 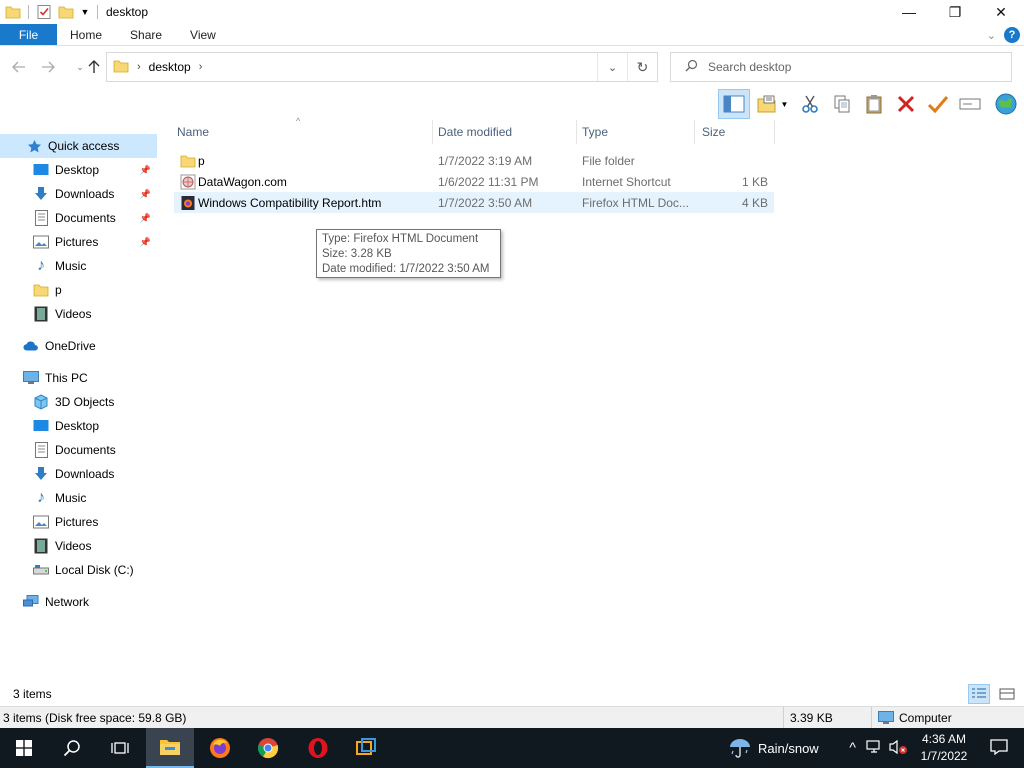 What do you see at coordinates (78, 474) in the screenshot?
I see `nav-pc-downloads: Downloads` at bounding box center [78, 474].